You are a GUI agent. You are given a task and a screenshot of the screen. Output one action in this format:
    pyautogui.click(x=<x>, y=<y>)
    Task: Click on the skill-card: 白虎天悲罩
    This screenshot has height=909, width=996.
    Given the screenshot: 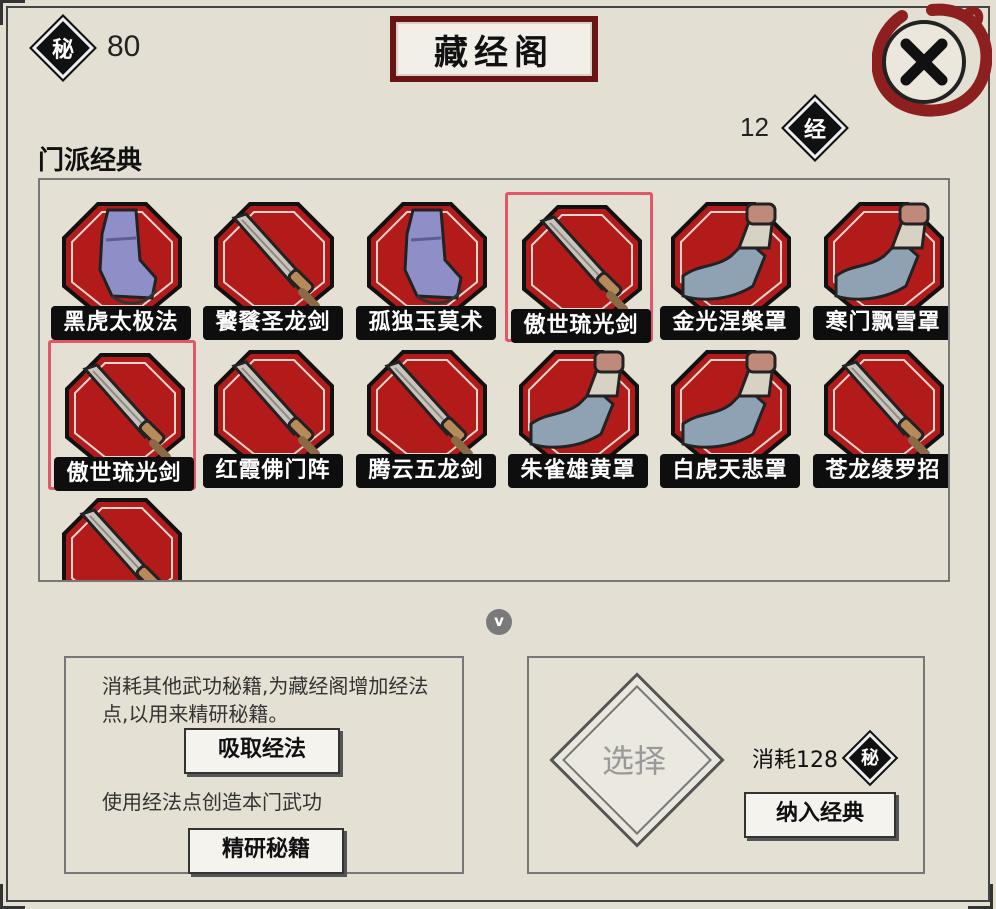 What is the action you would take?
    pyautogui.click(x=731, y=415)
    